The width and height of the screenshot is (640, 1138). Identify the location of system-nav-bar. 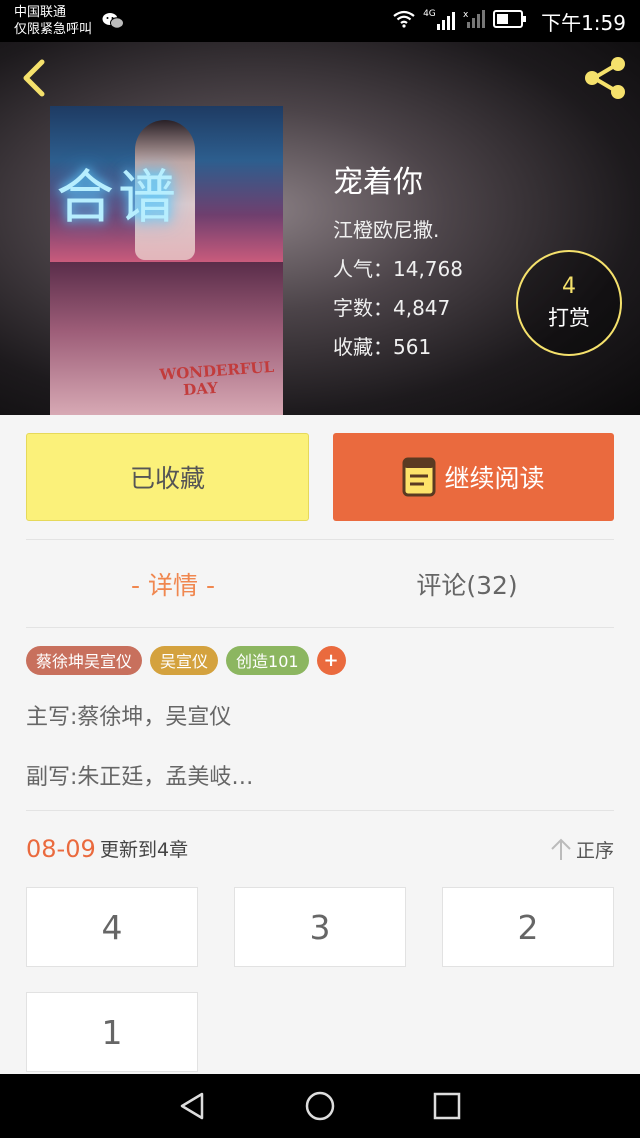
(320, 1106).